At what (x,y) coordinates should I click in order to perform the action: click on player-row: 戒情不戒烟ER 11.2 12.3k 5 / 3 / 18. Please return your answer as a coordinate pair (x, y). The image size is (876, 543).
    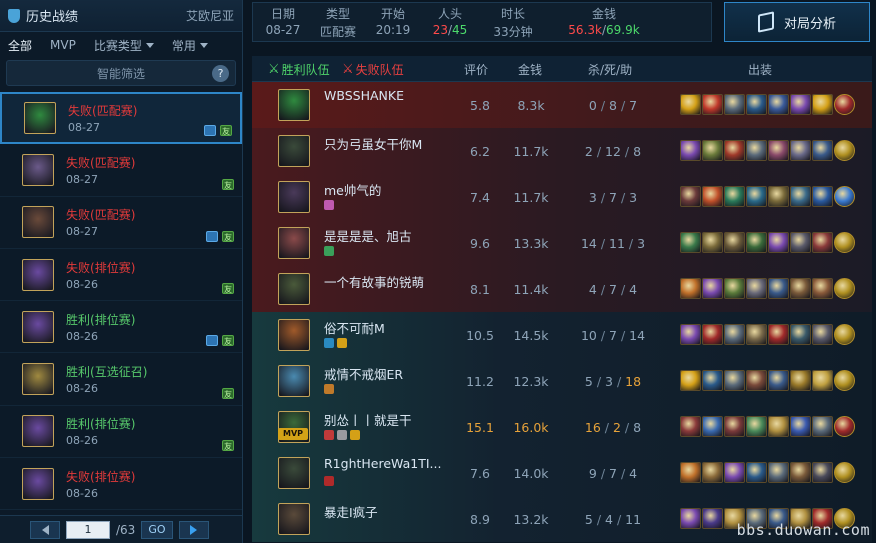
    Looking at the image, I should click on (562, 381).